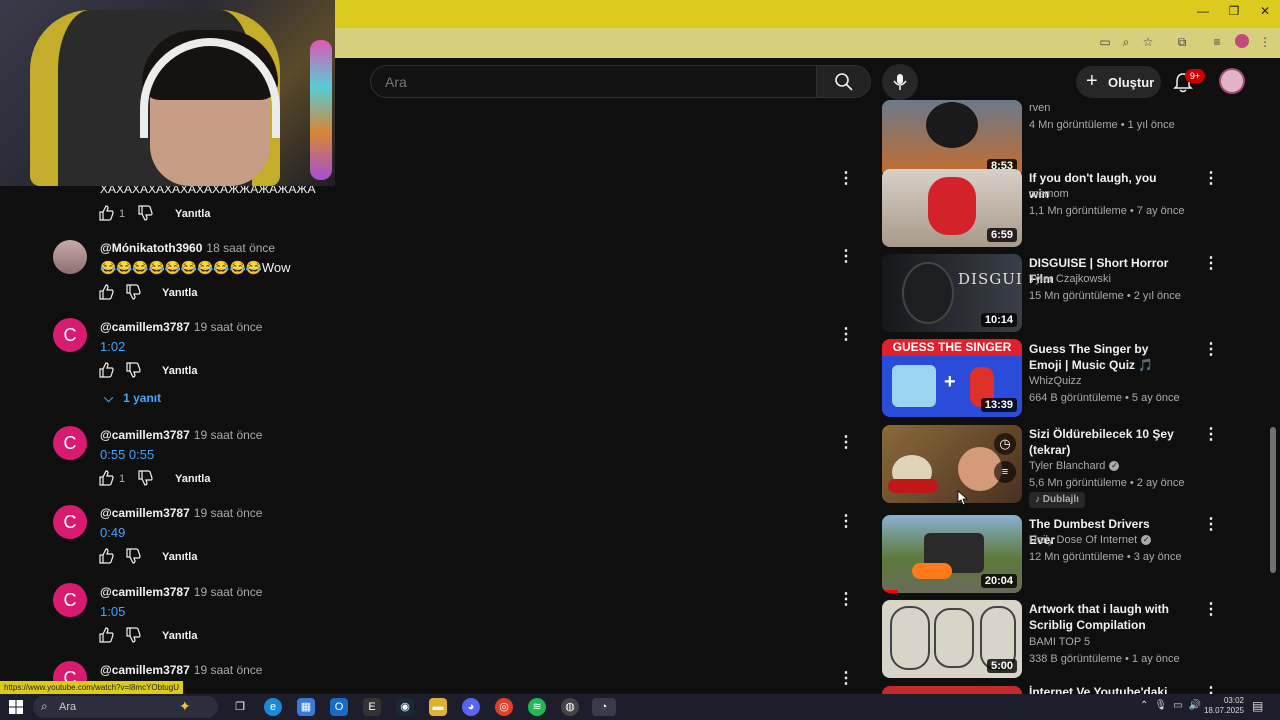  I want to click on obs-icon: ◍, so click(570, 707).